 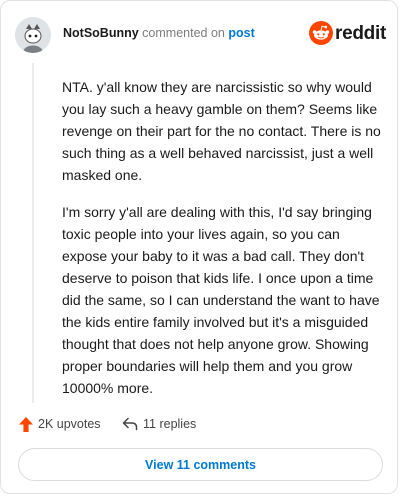 I want to click on comment-meta: NotSoBunny commented on post, so click(x=159, y=33).